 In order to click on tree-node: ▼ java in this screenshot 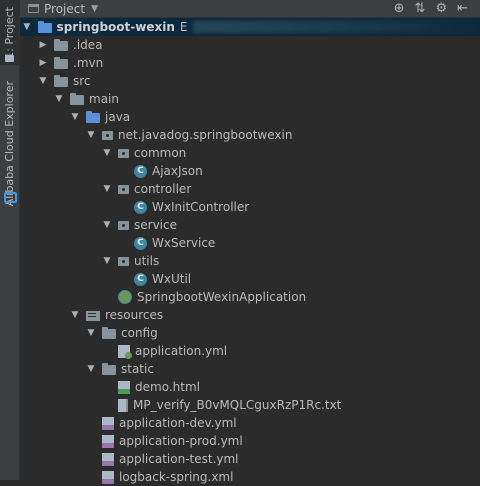, I will do `click(250, 117)`.